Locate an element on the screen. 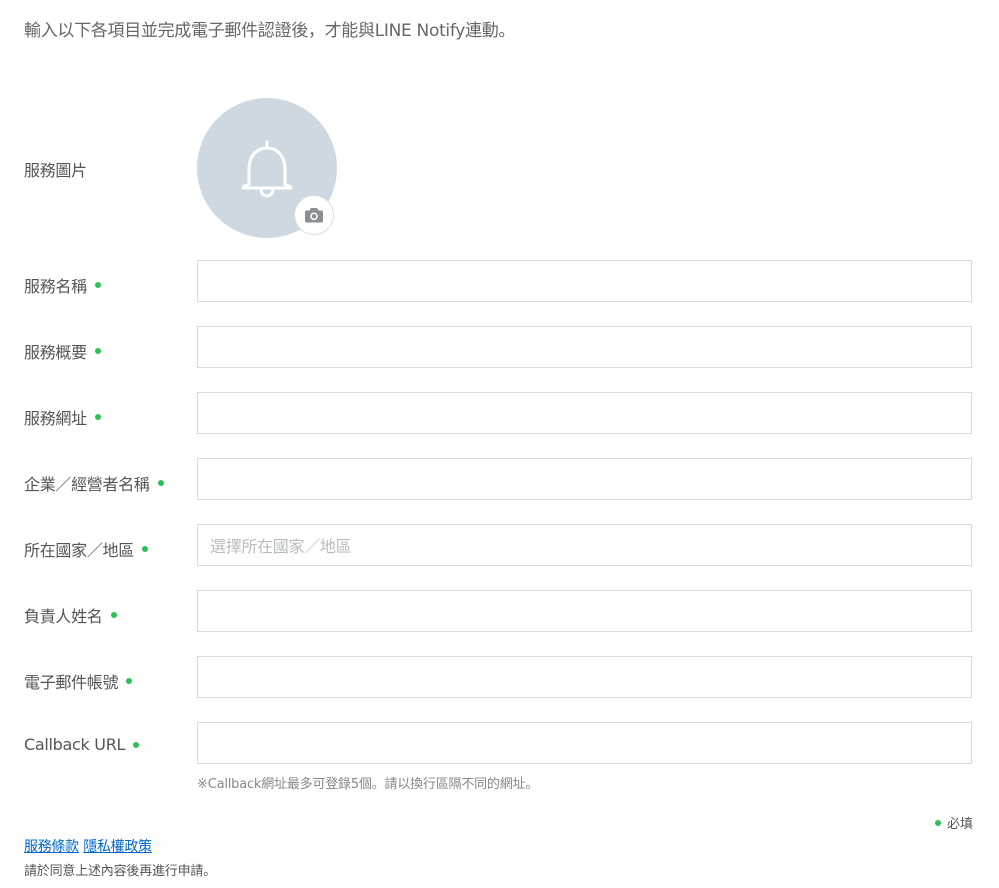 Image resolution: width=999 pixels, height=888 pixels. service-summary-label: 服務概要 is located at coordinates (62, 351).